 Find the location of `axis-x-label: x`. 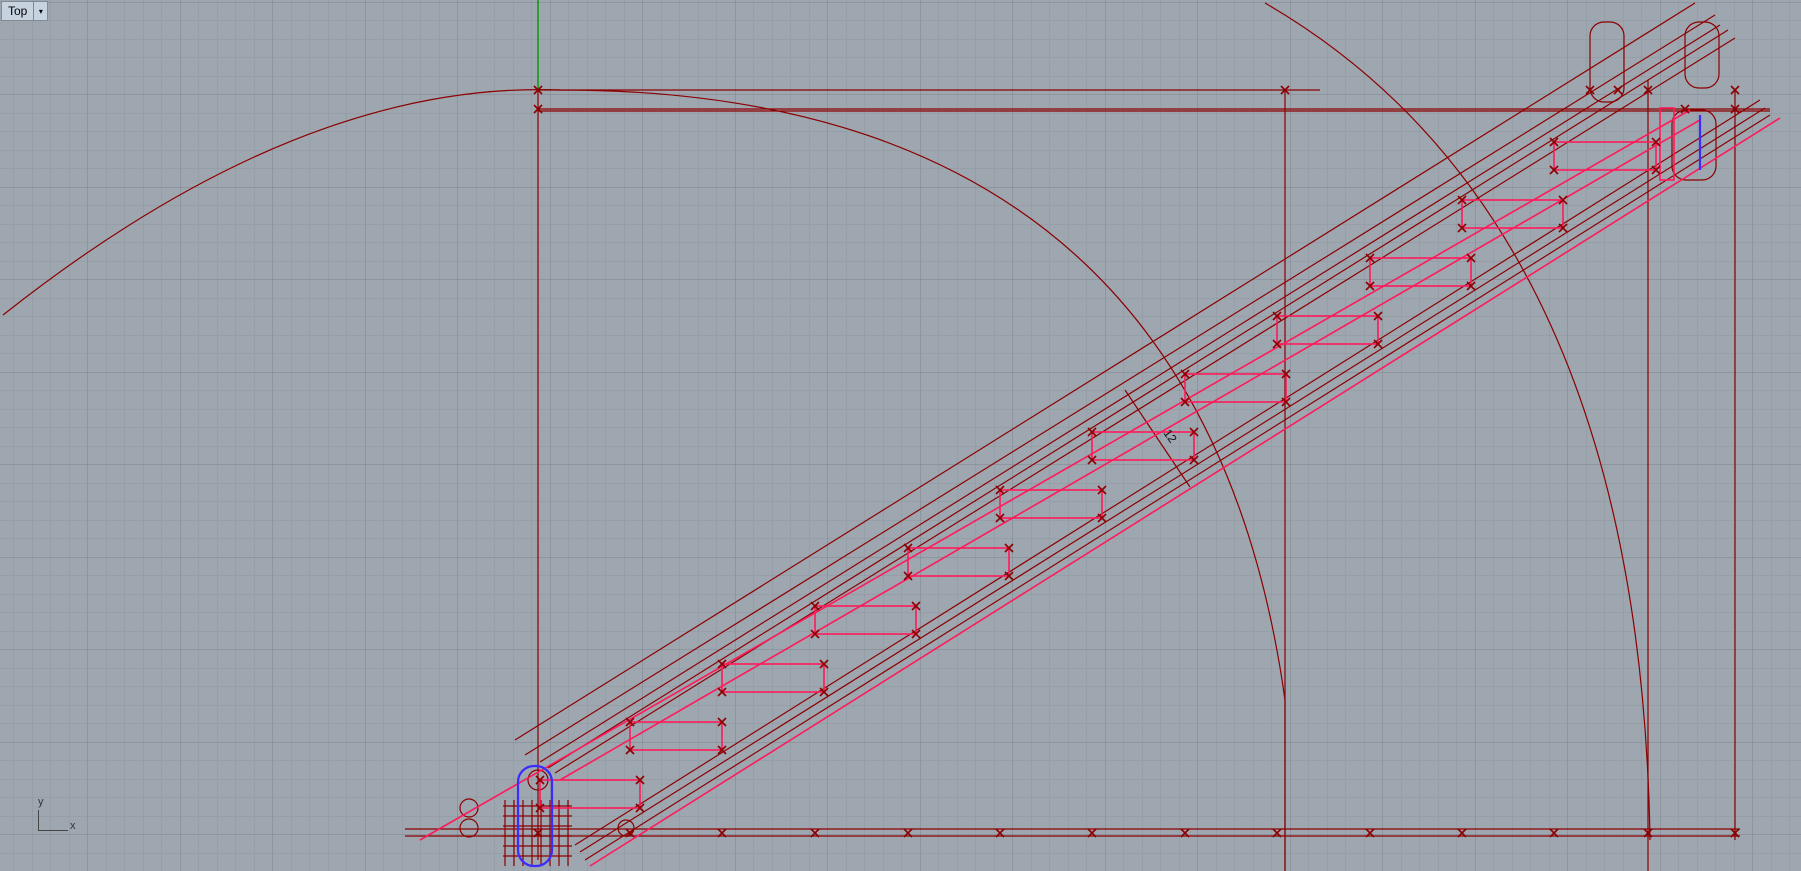

axis-x-label: x is located at coordinates (73, 826).